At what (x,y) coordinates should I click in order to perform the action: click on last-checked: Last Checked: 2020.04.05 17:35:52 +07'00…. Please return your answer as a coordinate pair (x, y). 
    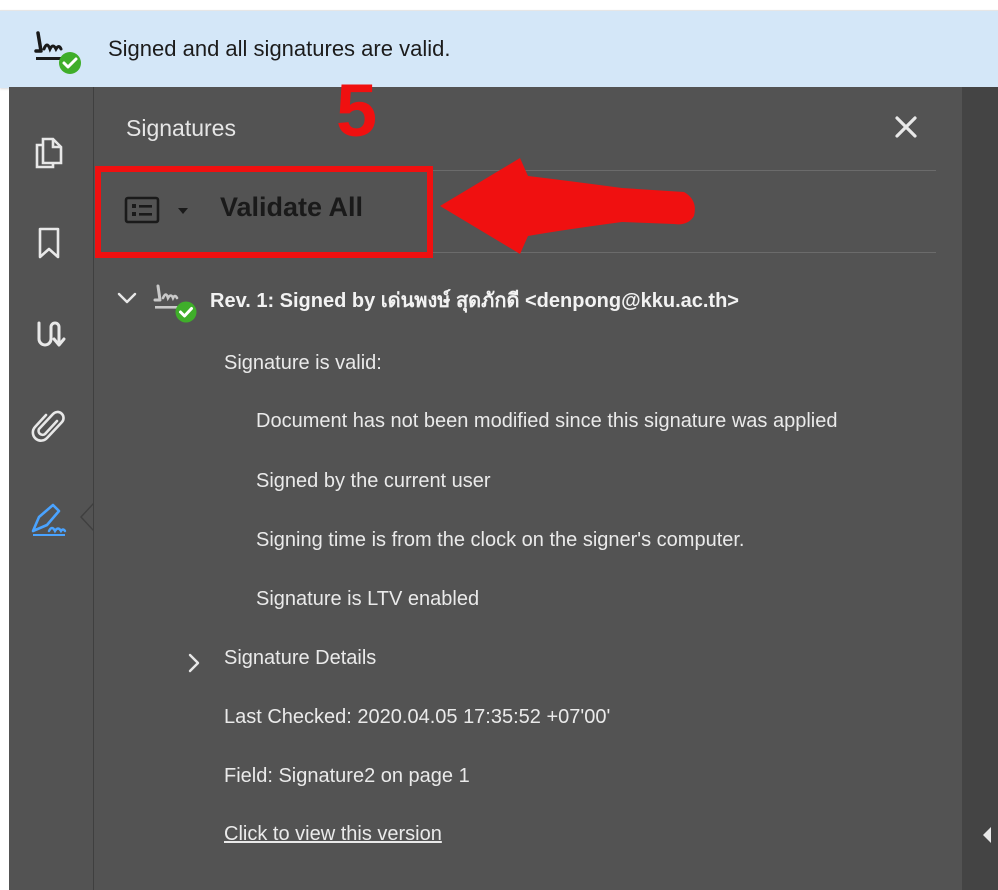
    Looking at the image, I should click on (417, 717).